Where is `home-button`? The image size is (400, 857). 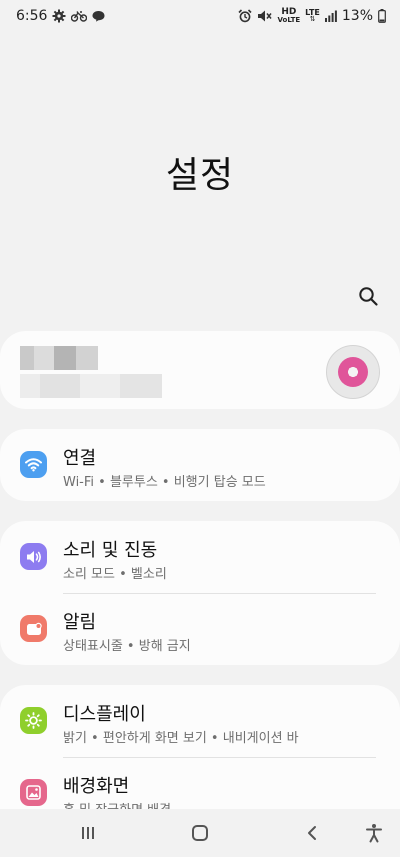 home-button is located at coordinates (200, 833).